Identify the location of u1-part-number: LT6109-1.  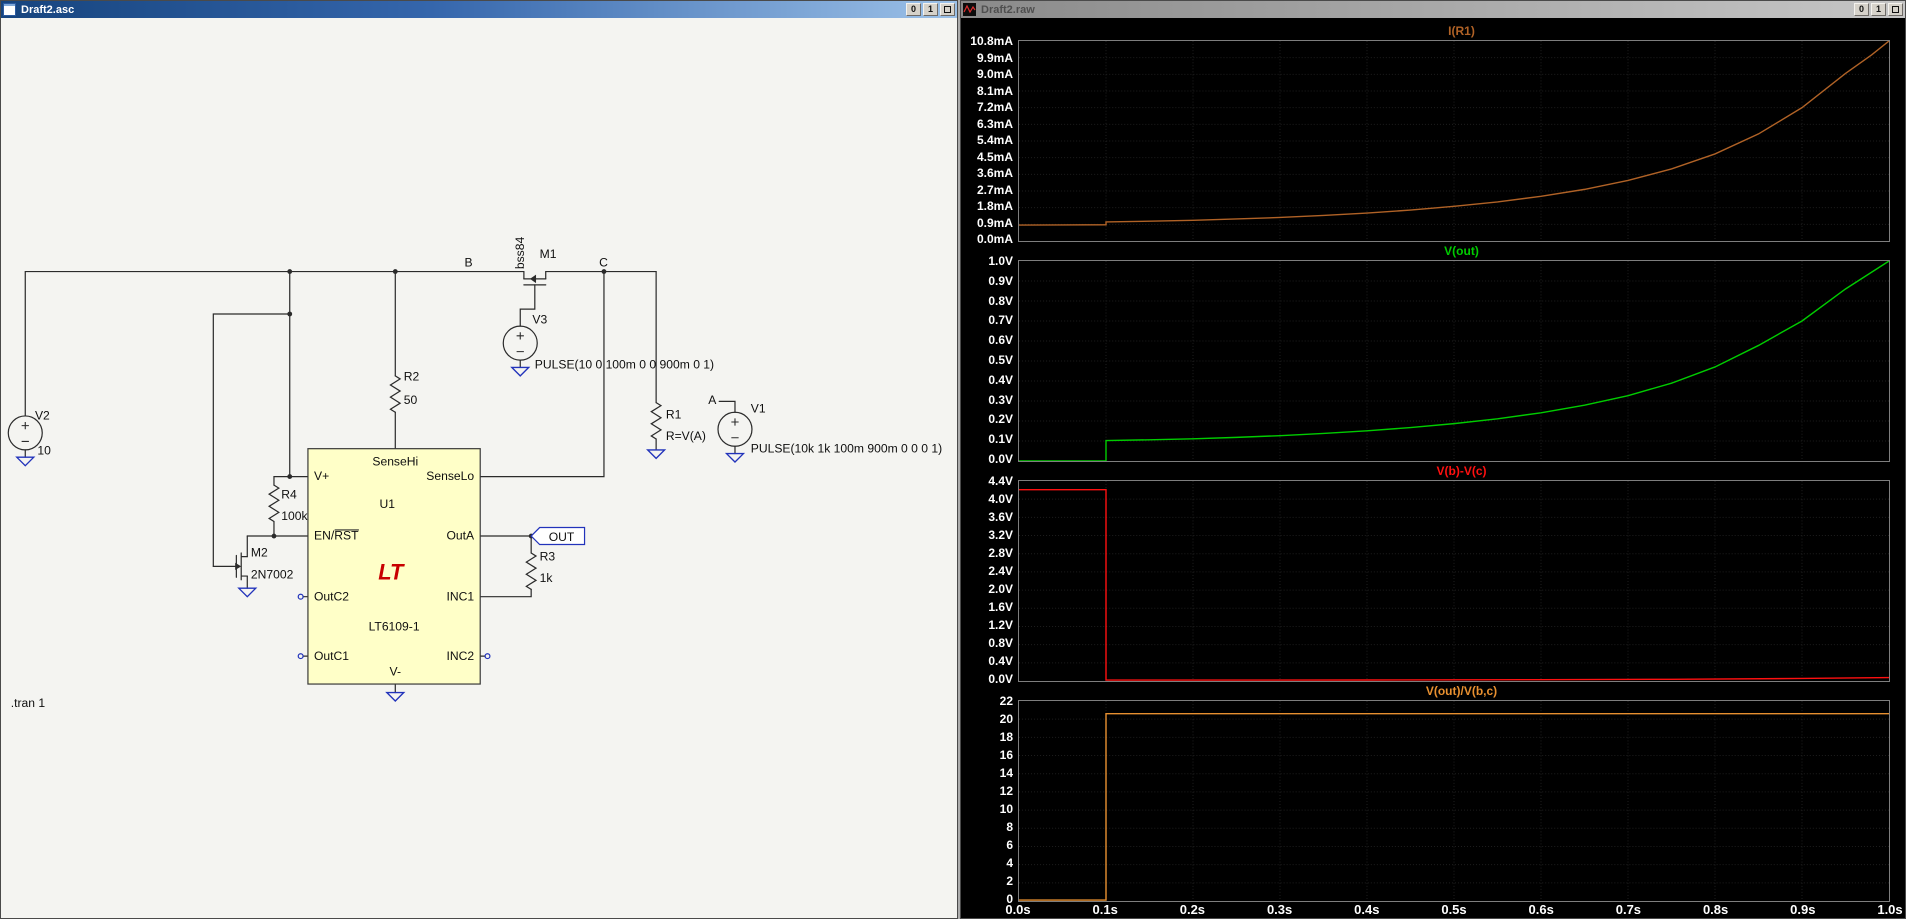
(394, 627).